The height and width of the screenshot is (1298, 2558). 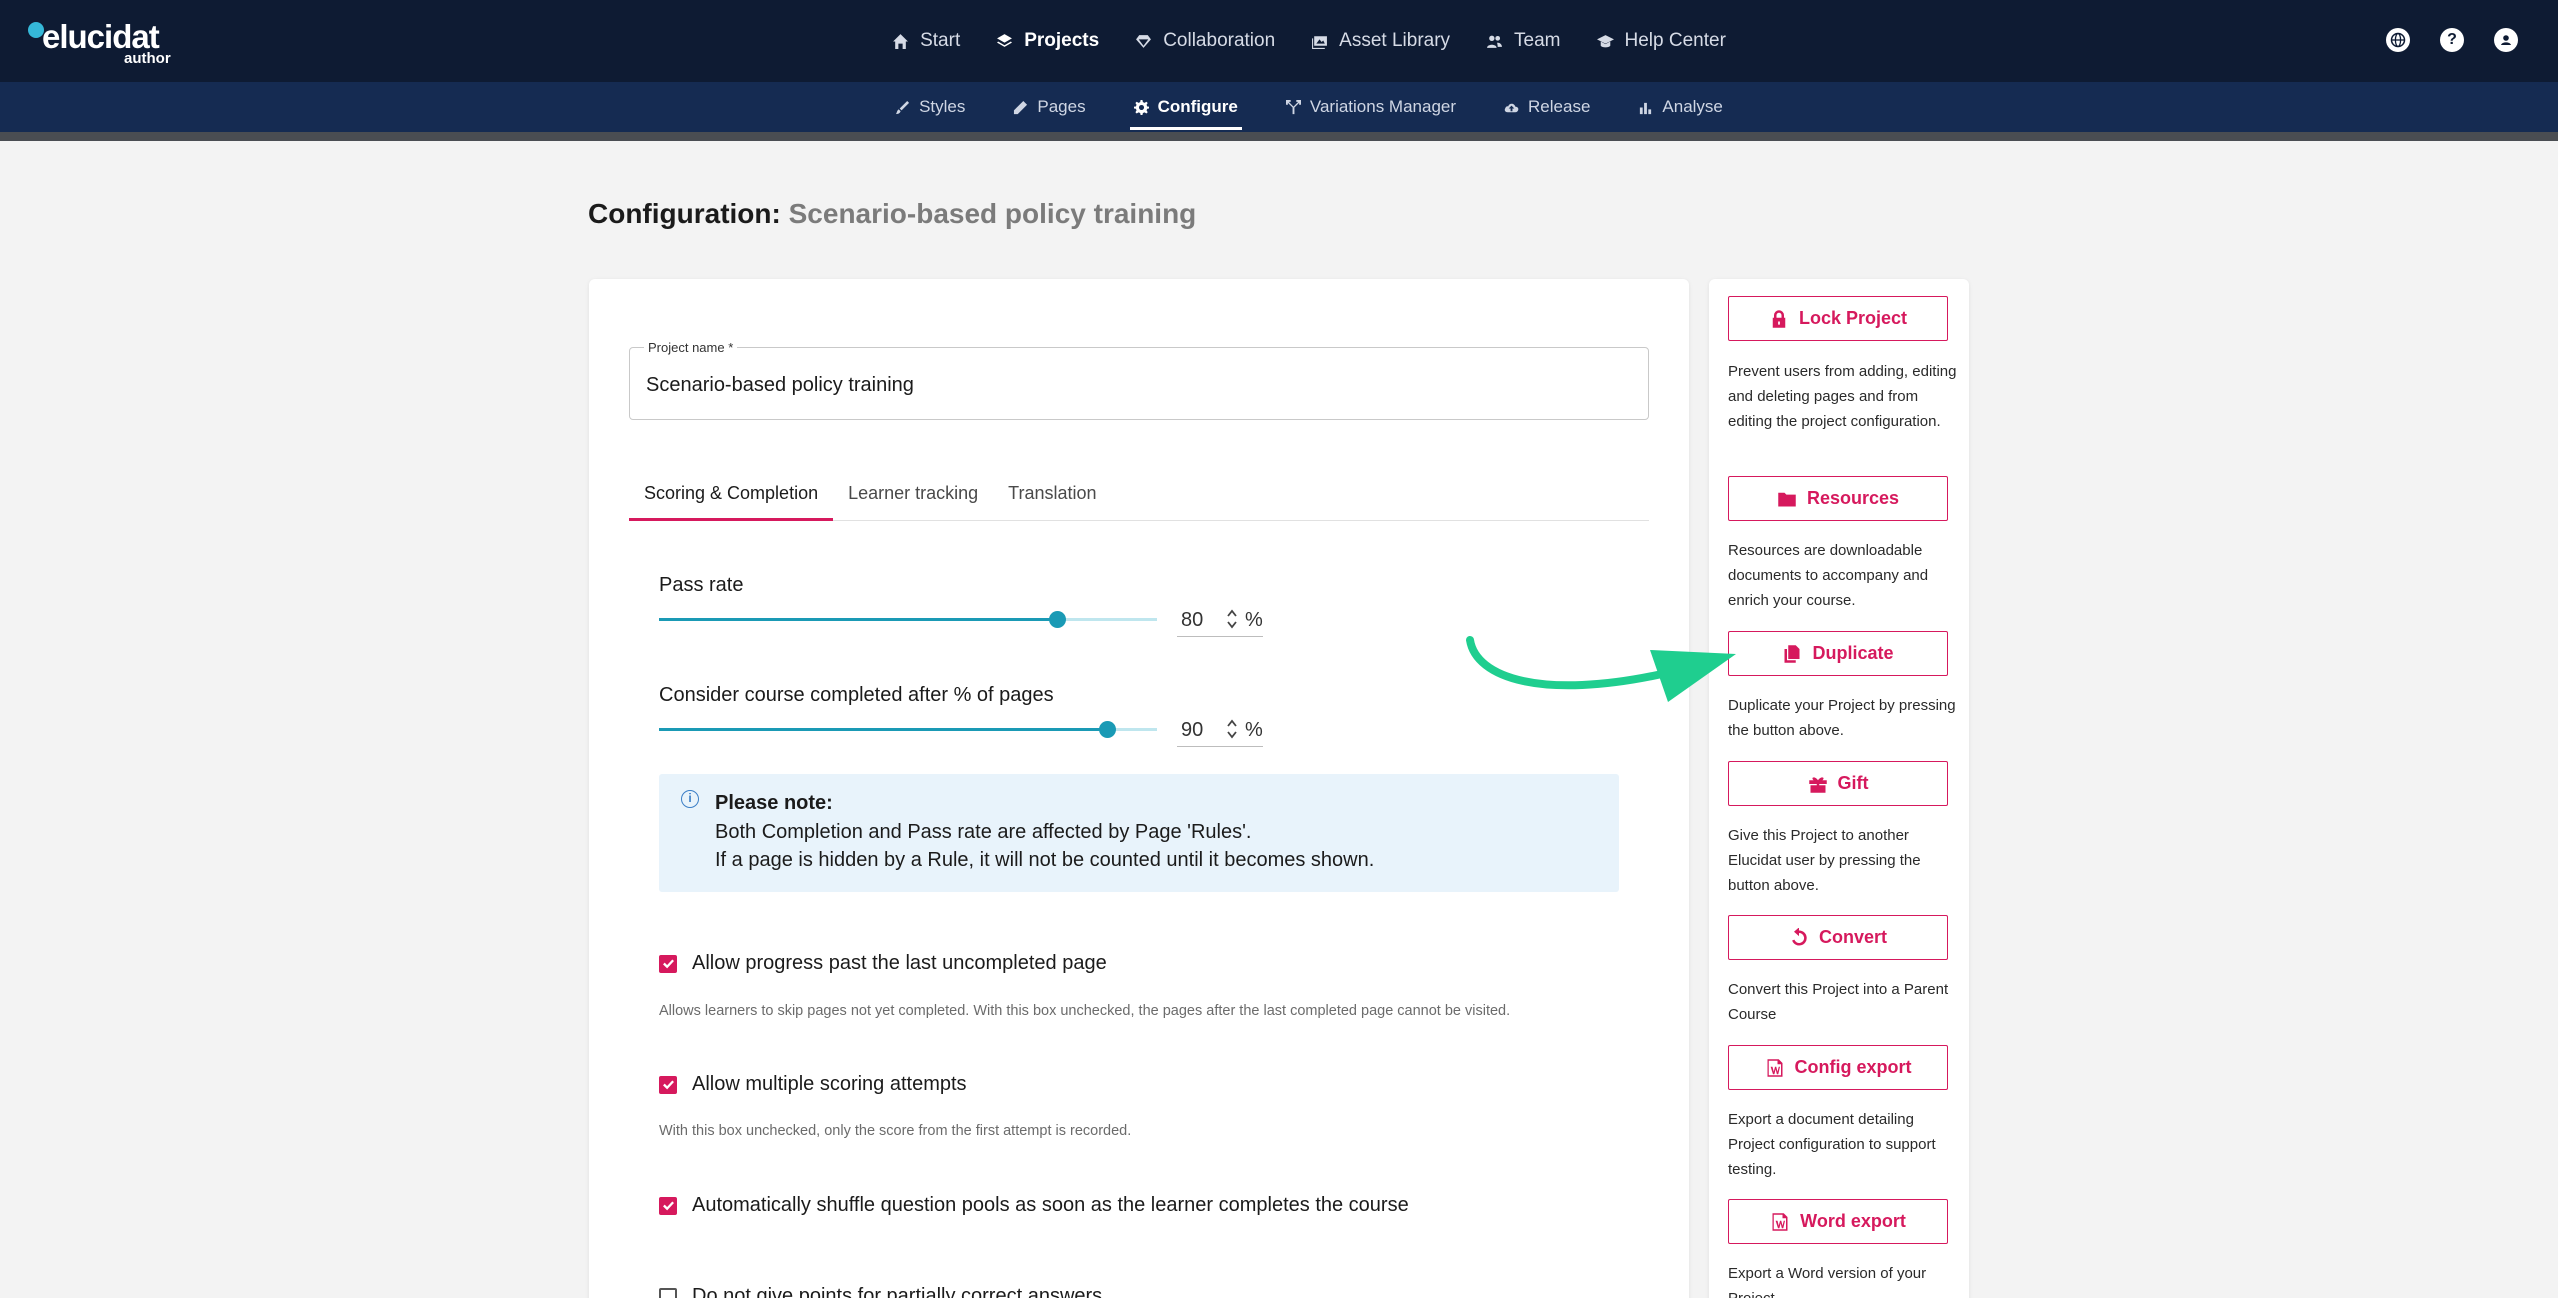 What do you see at coordinates (1219, 40) in the screenshot?
I see `nav-collaboration-label: Collaboration` at bounding box center [1219, 40].